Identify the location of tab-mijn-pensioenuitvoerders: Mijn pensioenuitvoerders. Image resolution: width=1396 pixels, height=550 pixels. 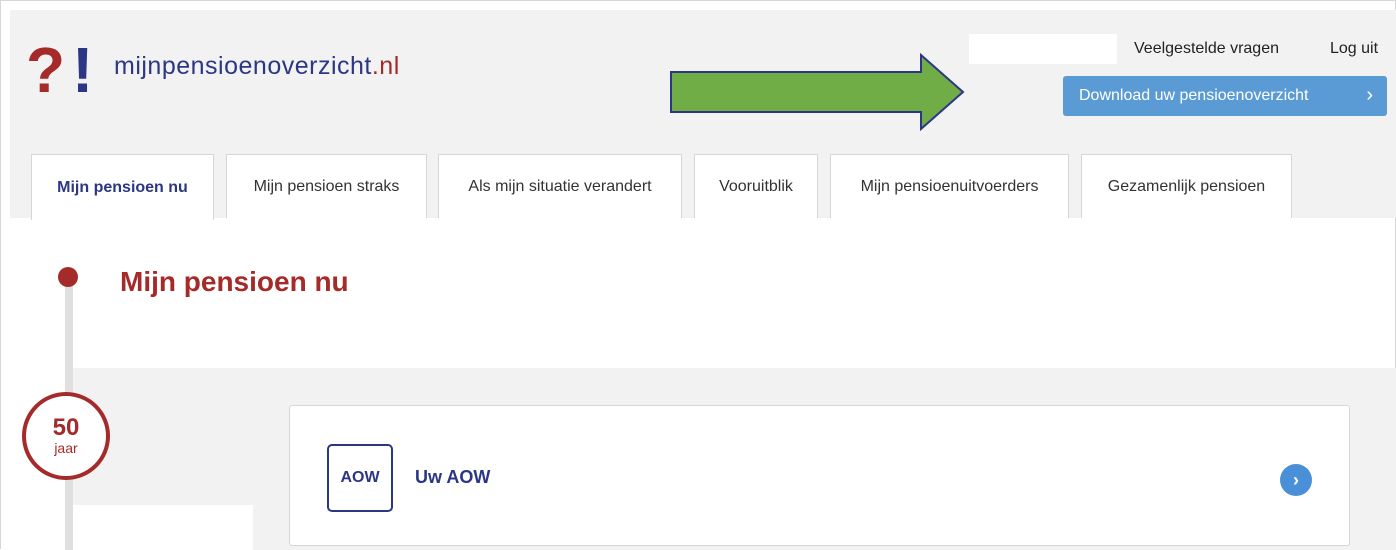
(949, 186).